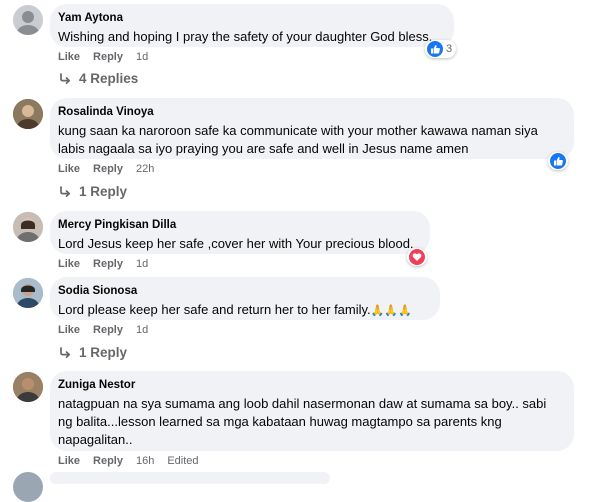  I want to click on timestamp: 22h, so click(145, 169).